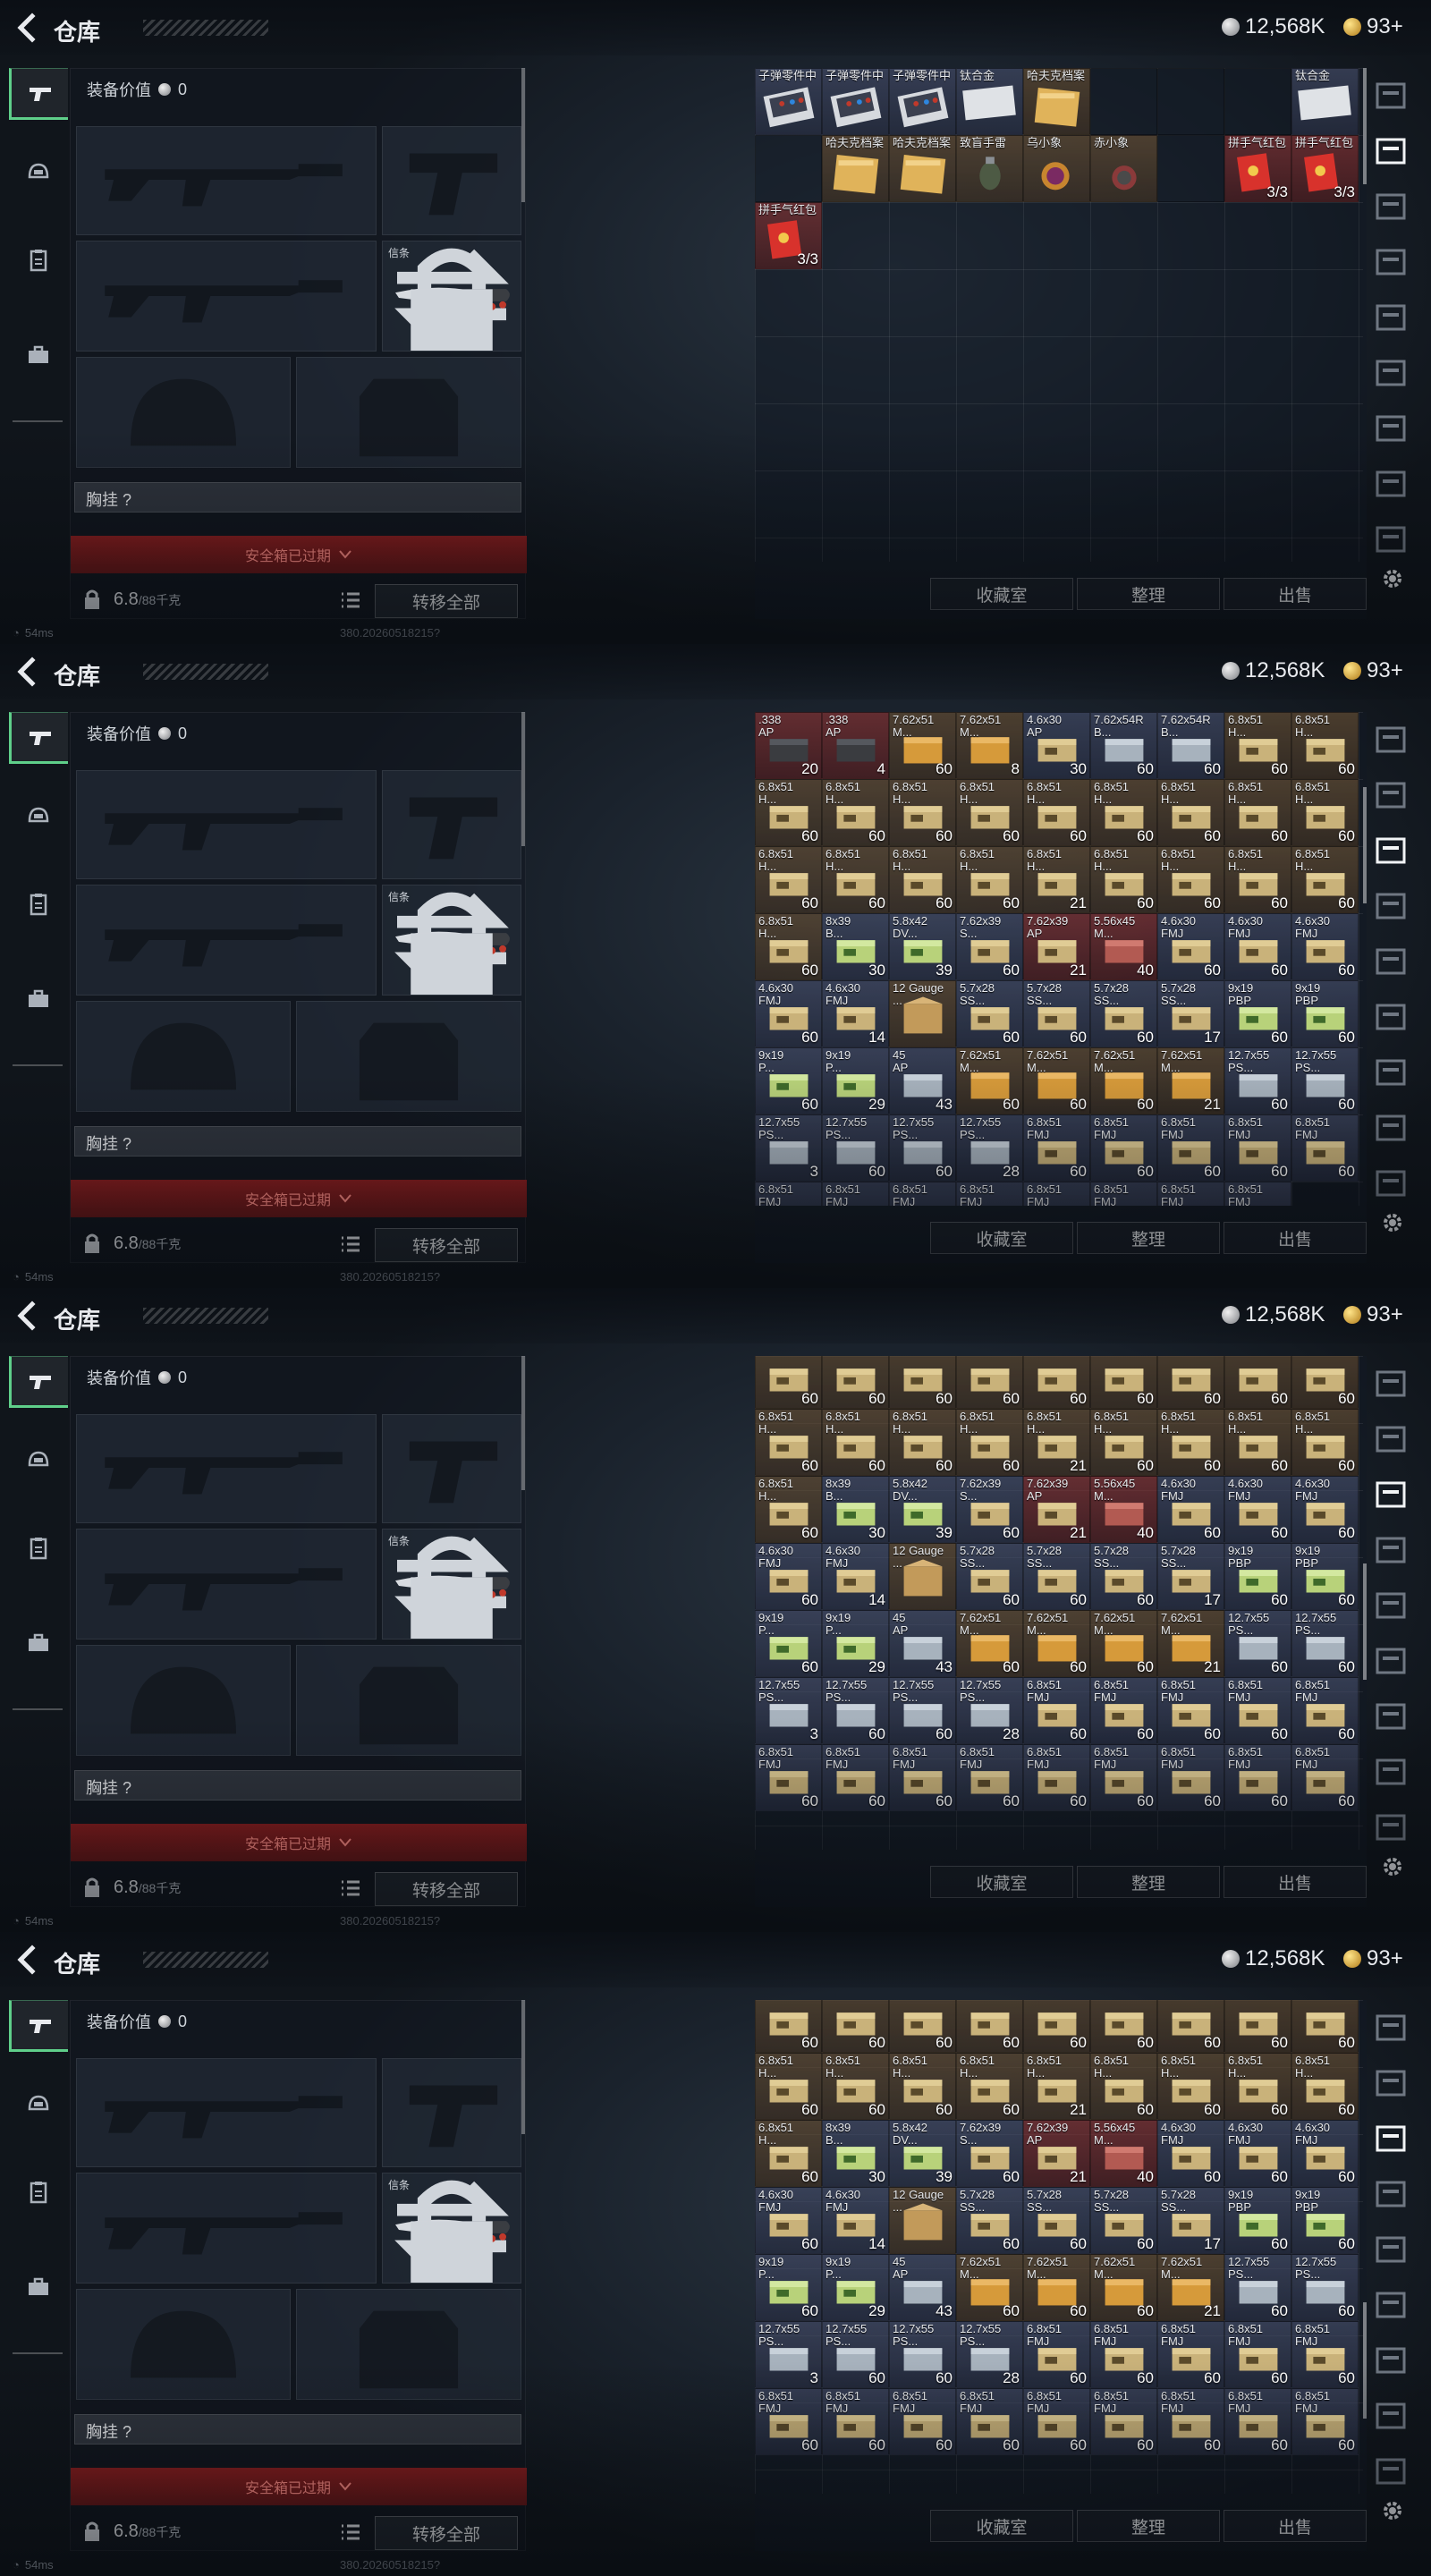 The height and width of the screenshot is (2576, 1431). What do you see at coordinates (789, 1080) in the screenshot?
I see `item-cell: 9x19 P... 60` at bounding box center [789, 1080].